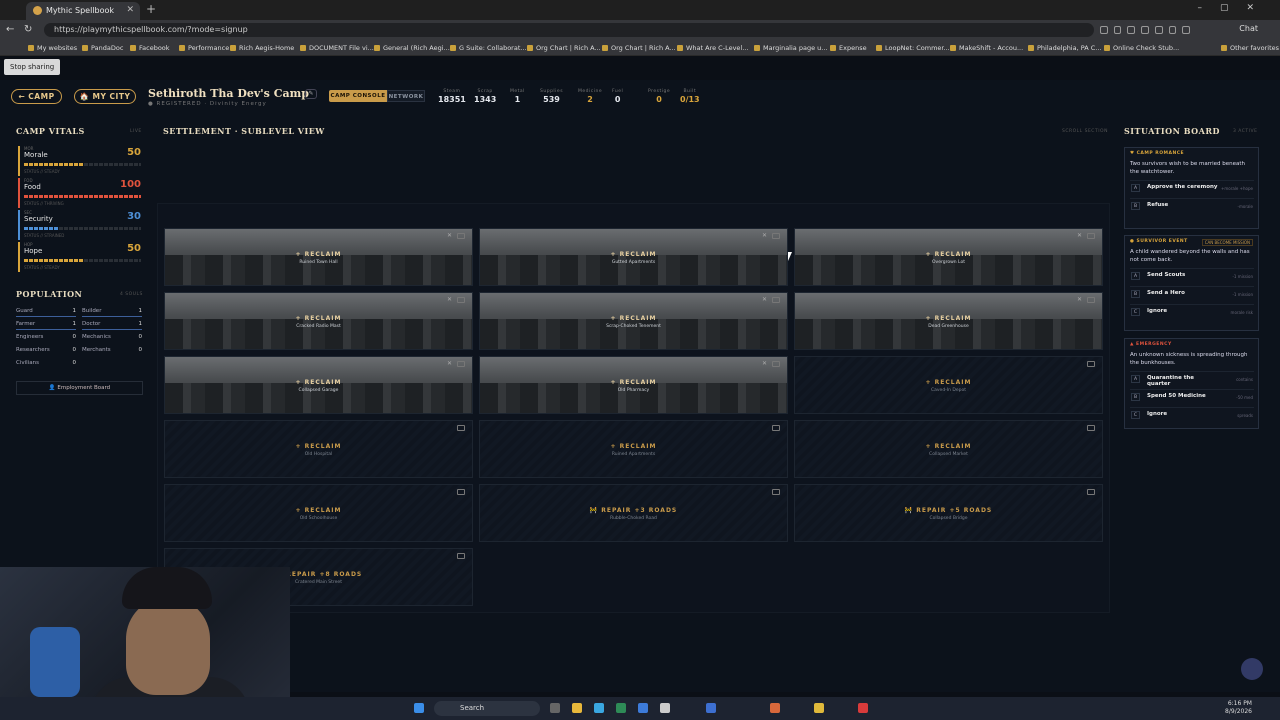 The image size is (1280, 720). Describe the element at coordinates (151, 9) in the screenshot. I see `new-tab-icon: +` at that location.